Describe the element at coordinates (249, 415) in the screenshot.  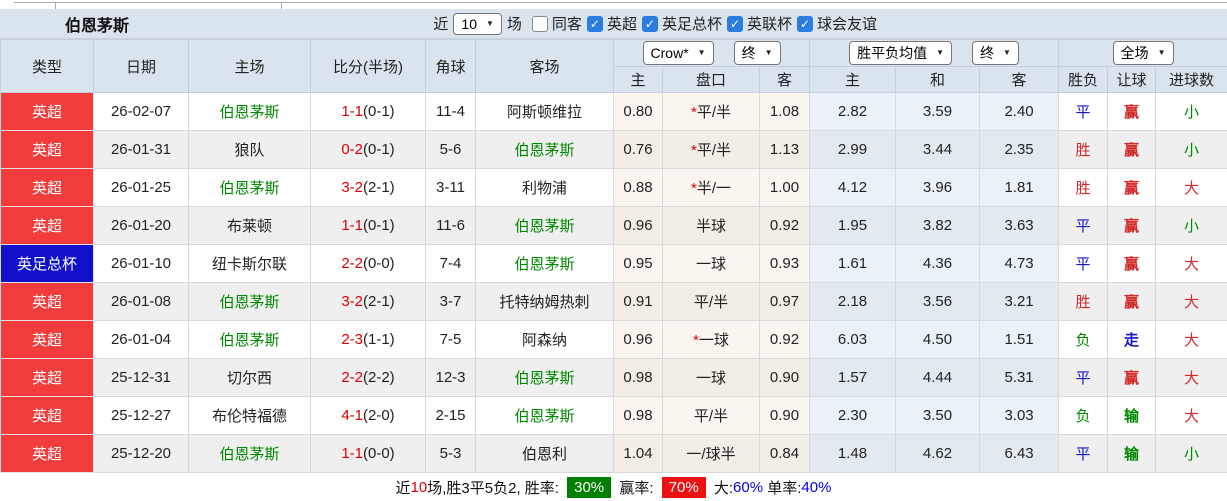
I see `home-team-cell: 布伦特福德` at that location.